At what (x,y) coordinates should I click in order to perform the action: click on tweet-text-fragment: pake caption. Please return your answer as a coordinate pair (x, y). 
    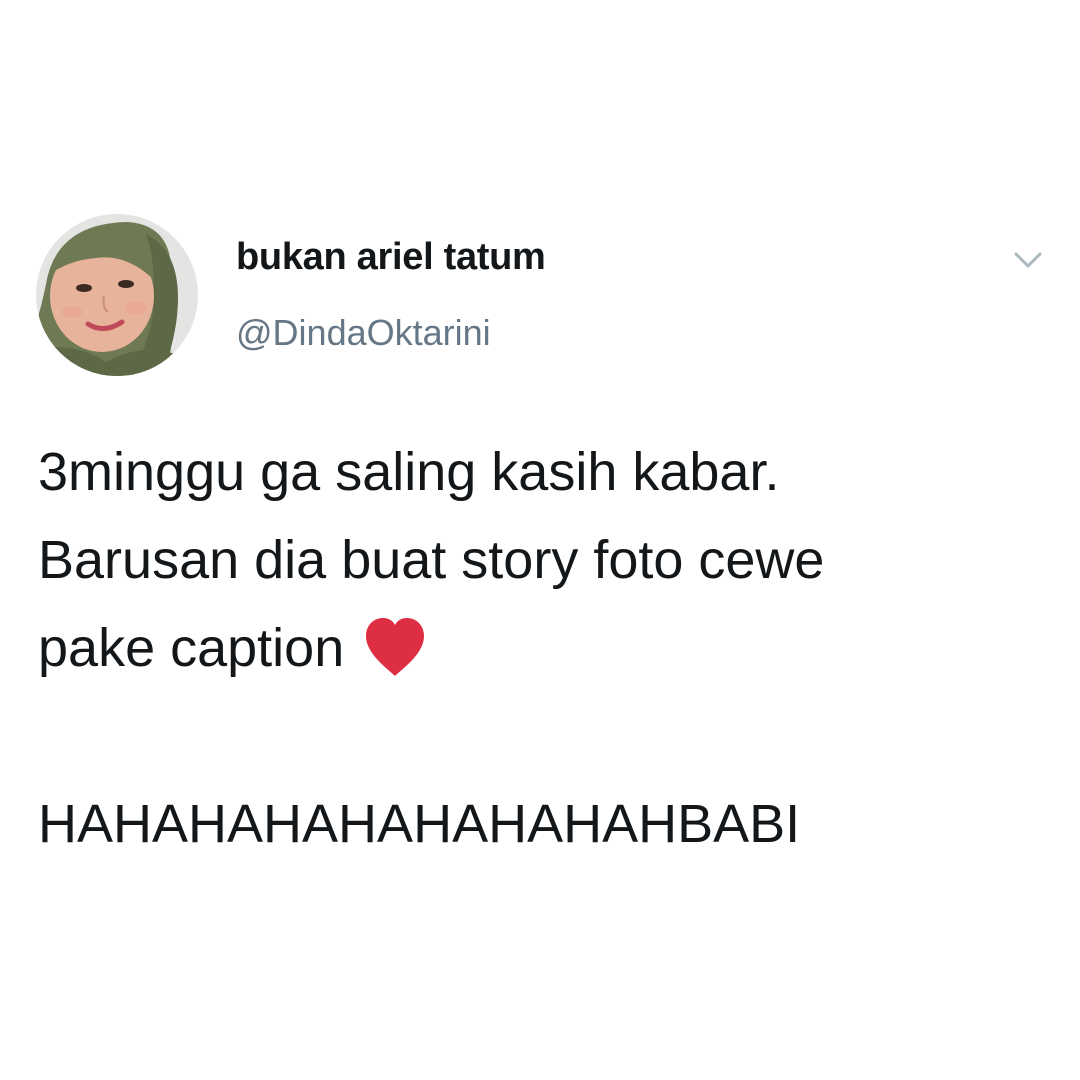
    Looking at the image, I should click on (191, 648).